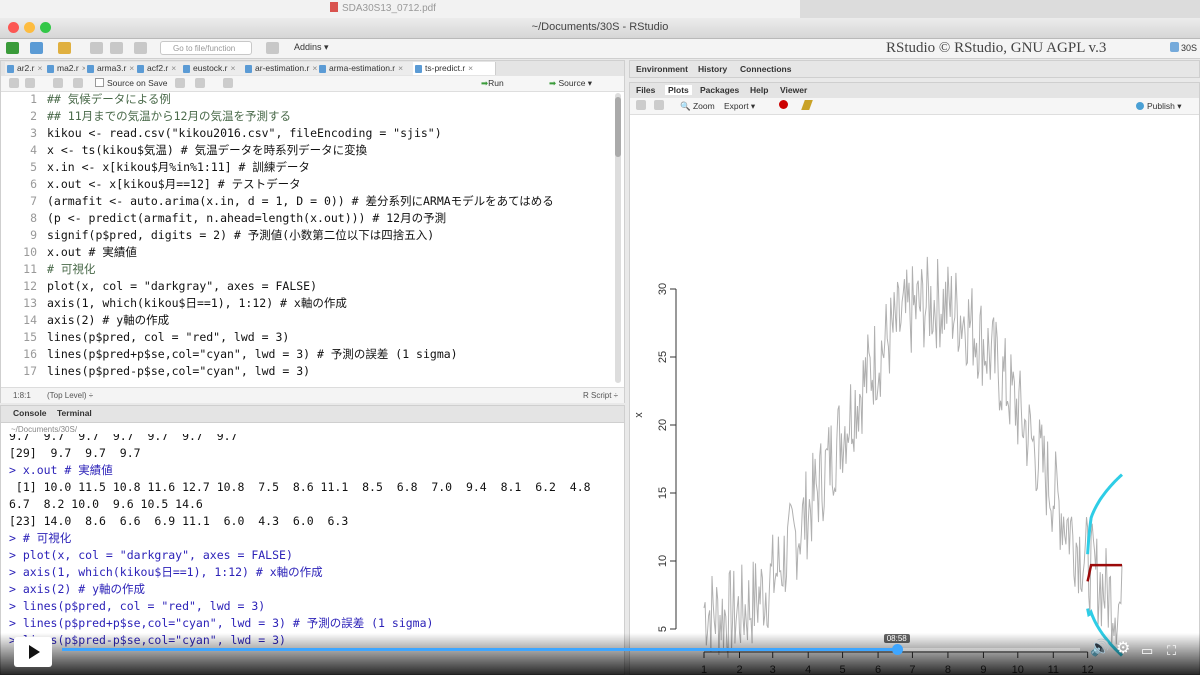  Describe the element at coordinates (739, 106) in the screenshot. I see `export-menu: Export ▾` at that location.